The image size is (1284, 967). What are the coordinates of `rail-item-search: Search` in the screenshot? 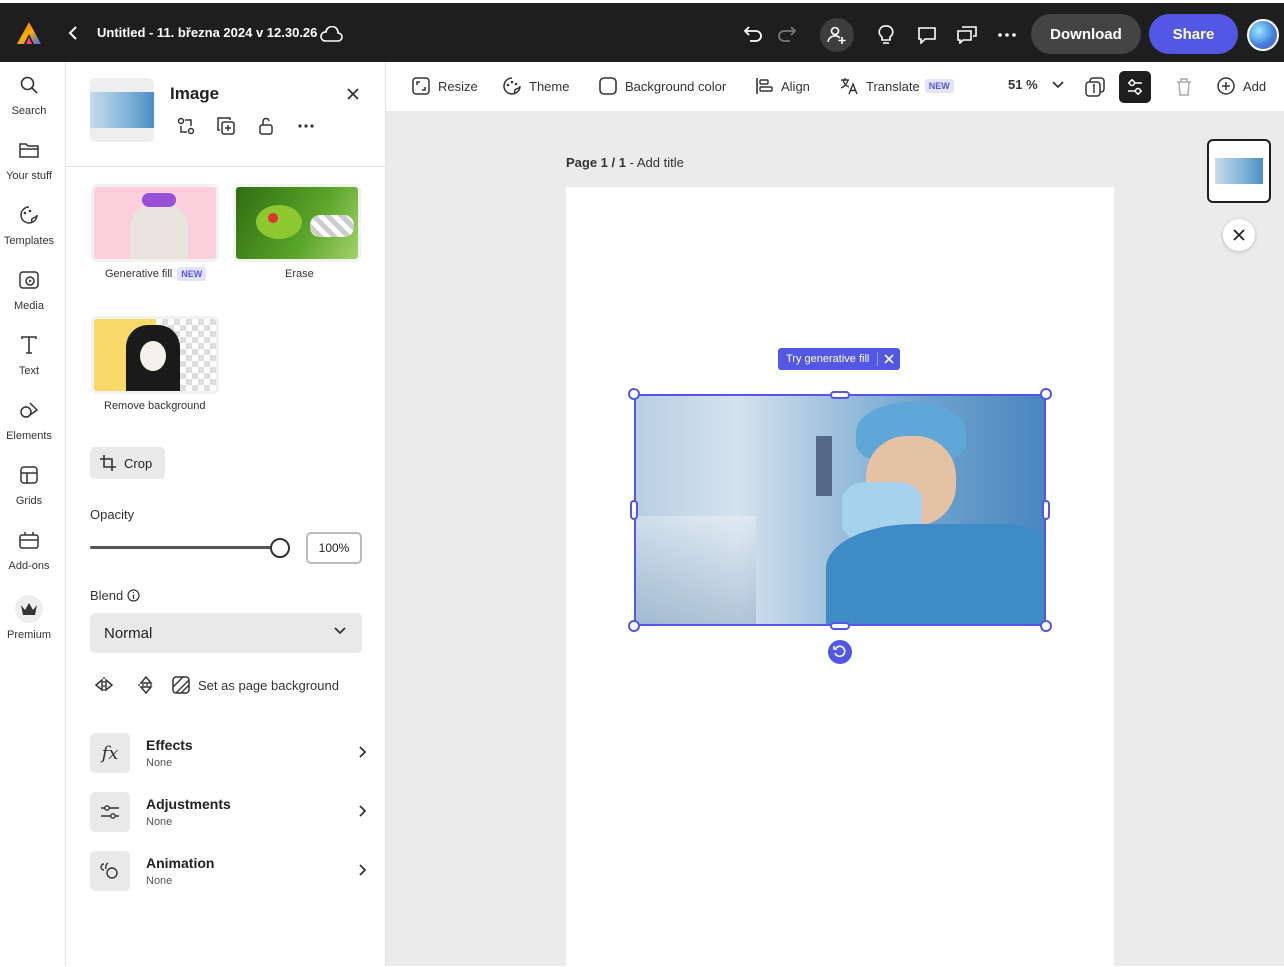 It's located at (29, 96).